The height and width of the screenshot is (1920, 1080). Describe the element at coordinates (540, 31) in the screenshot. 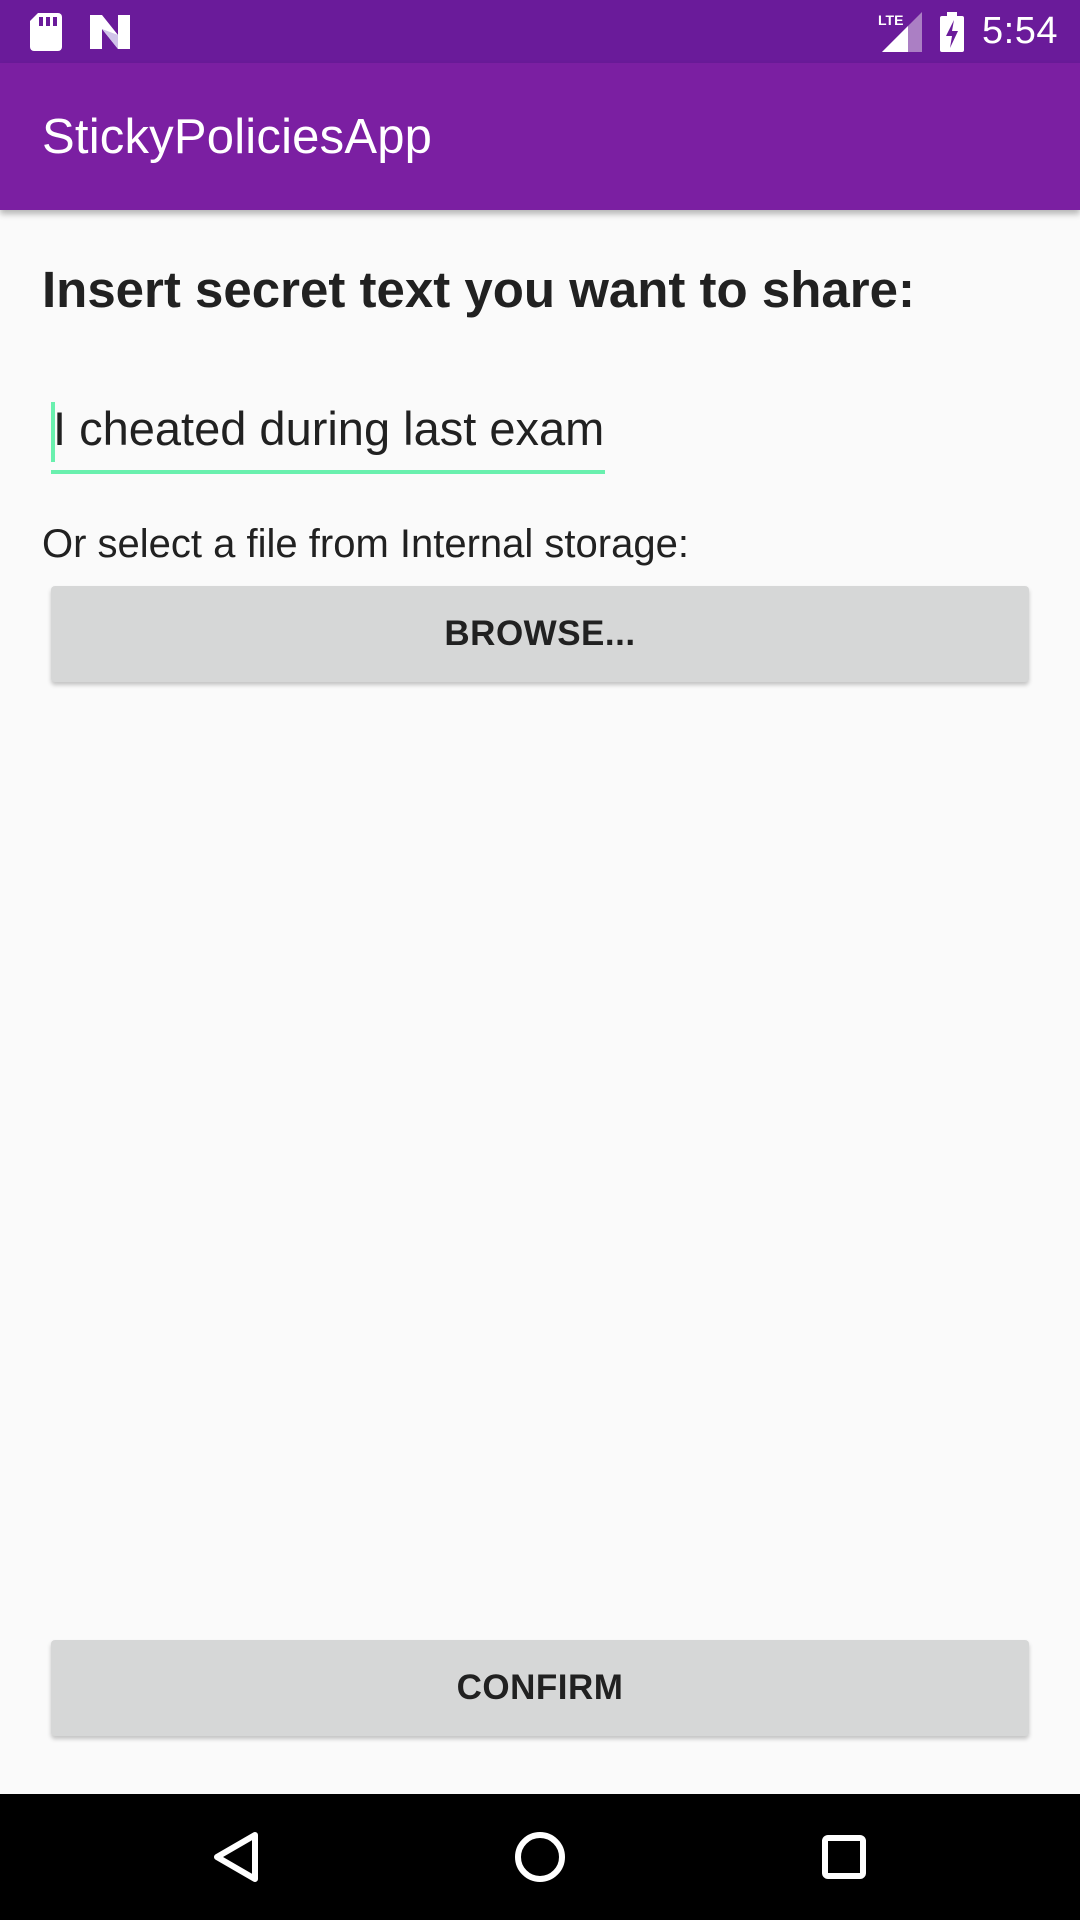

I see `status-bar: LTE 5:54` at that location.